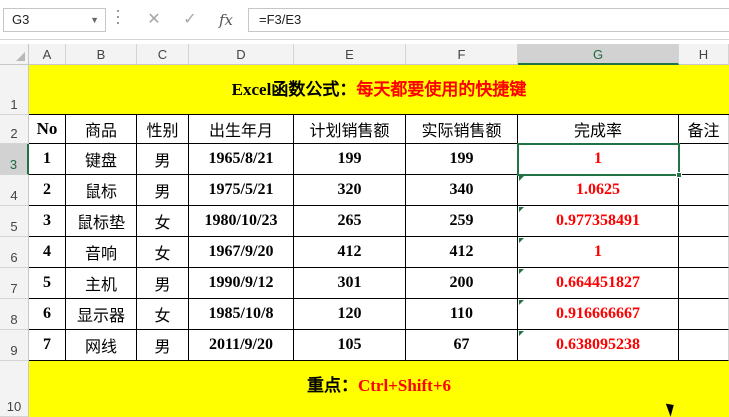 Image resolution: width=729 pixels, height=417 pixels. I want to click on header-cell-no: No, so click(47, 129).